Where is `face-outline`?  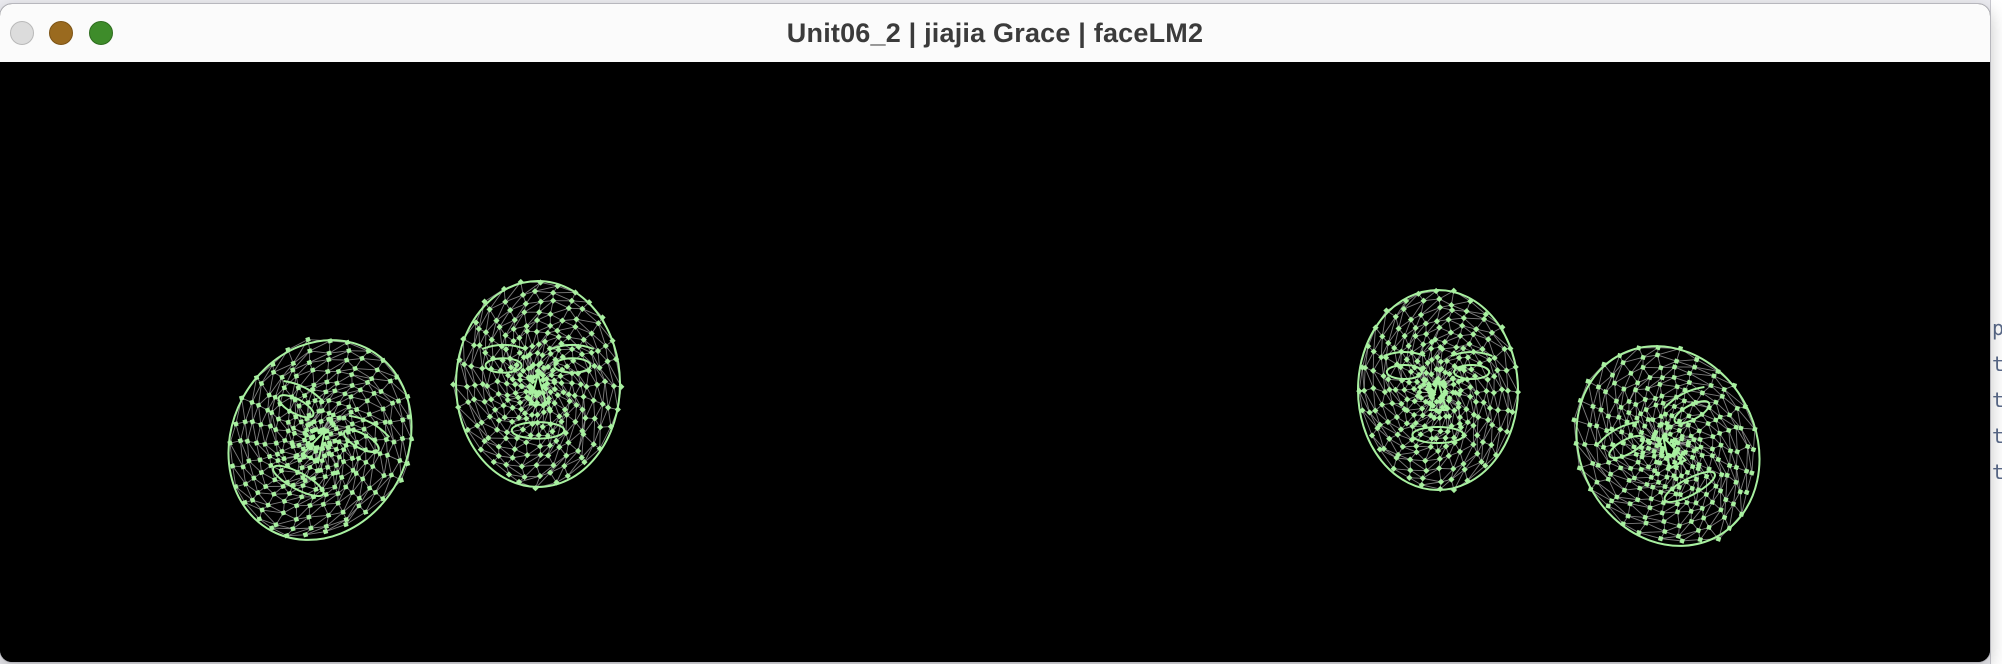 face-outline is located at coordinates (1668, 446).